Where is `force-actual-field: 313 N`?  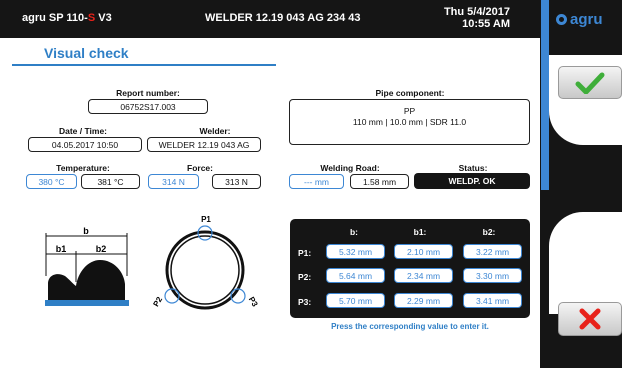 force-actual-field: 313 N is located at coordinates (236, 181).